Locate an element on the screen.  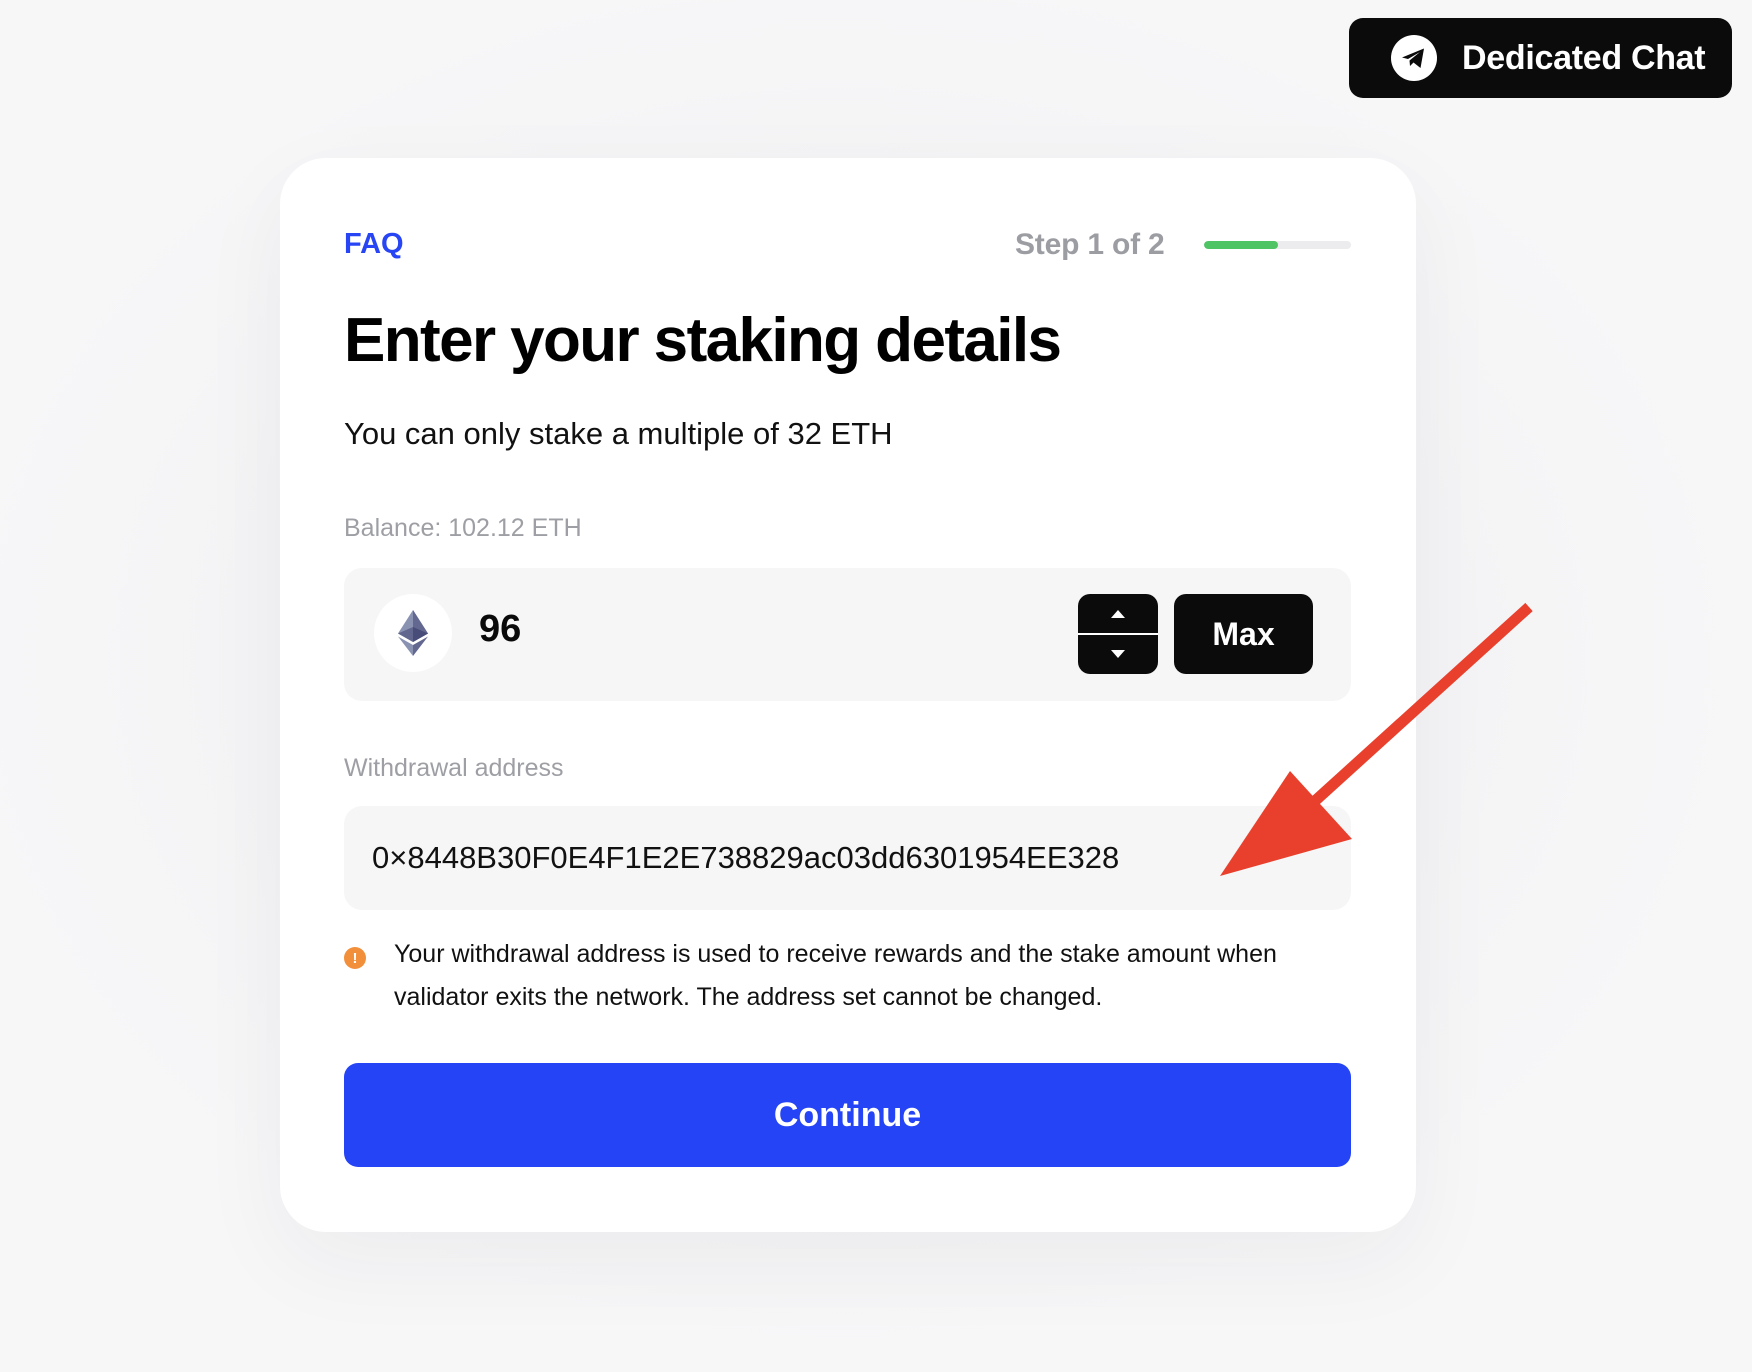
withdrawal-address-field is located at coordinates (847, 858).